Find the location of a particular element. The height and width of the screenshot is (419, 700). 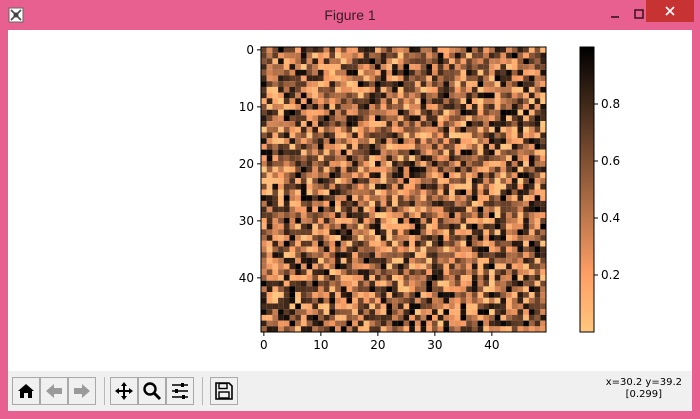

back-button is located at coordinates (54, 391).